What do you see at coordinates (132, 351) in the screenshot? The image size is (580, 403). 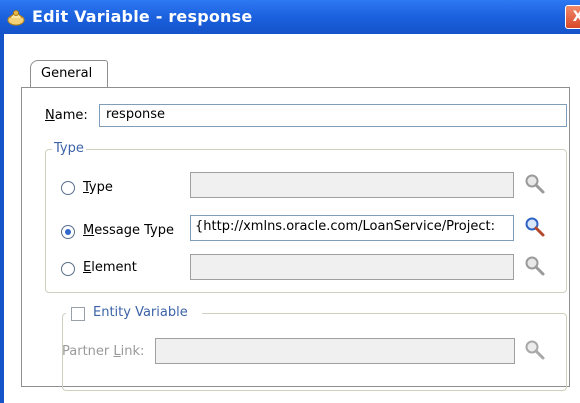 I see `partner-link-label-b: ink:` at bounding box center [132, 351].